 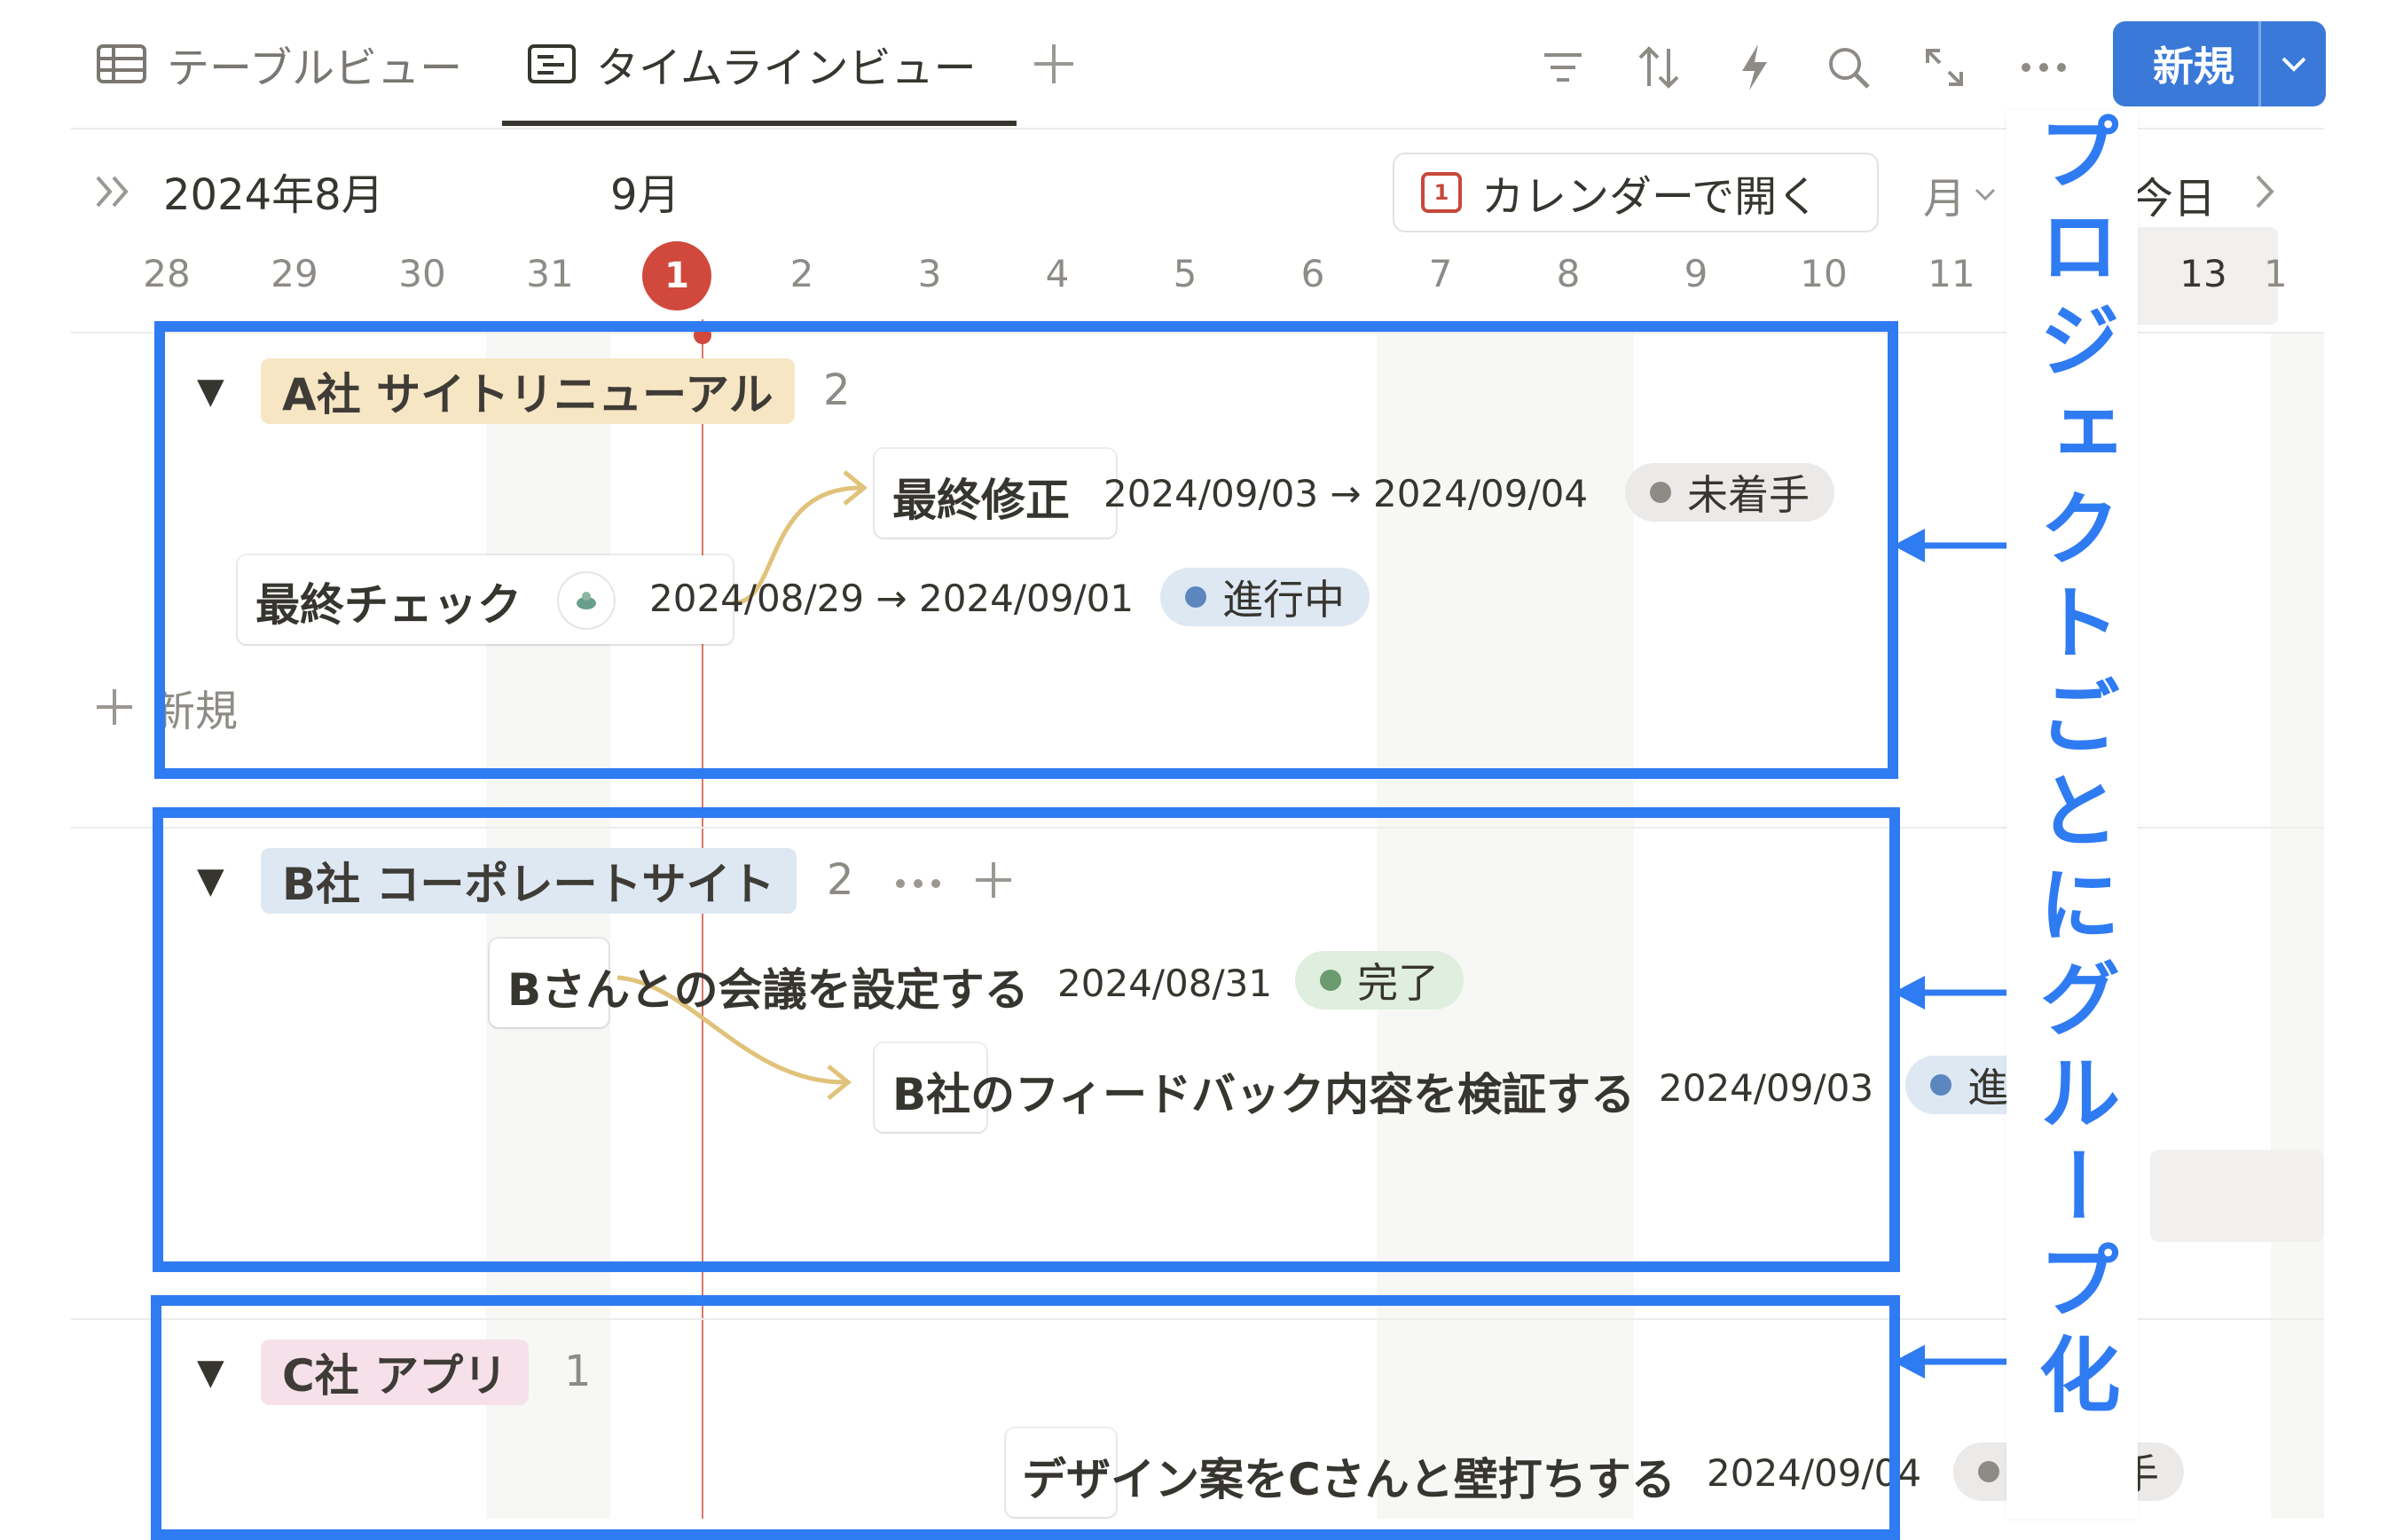 I want to click on task-bar-placeholder, so click(x=2237, y=1196).